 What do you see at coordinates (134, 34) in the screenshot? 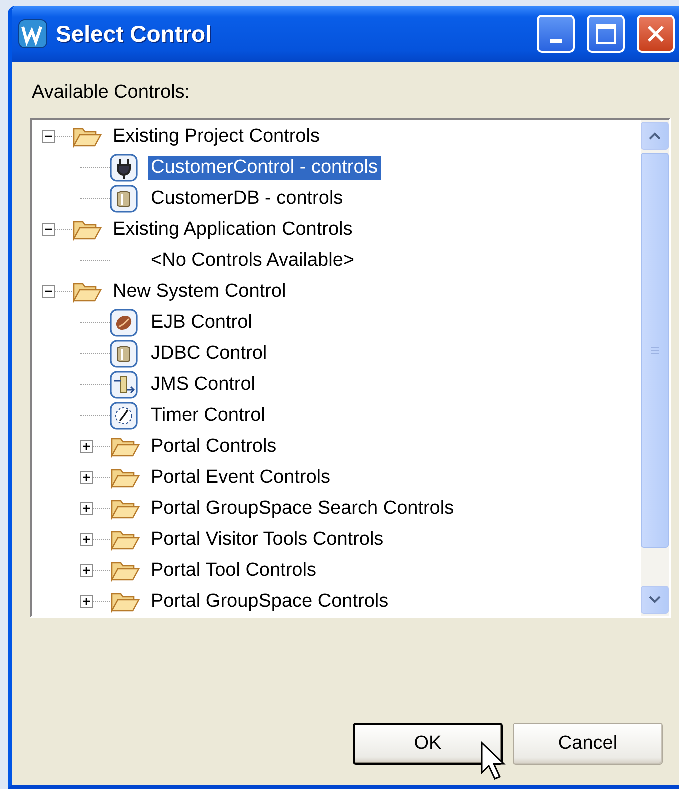
I see `window-title: Select Control` at bounding box center [134, 34].